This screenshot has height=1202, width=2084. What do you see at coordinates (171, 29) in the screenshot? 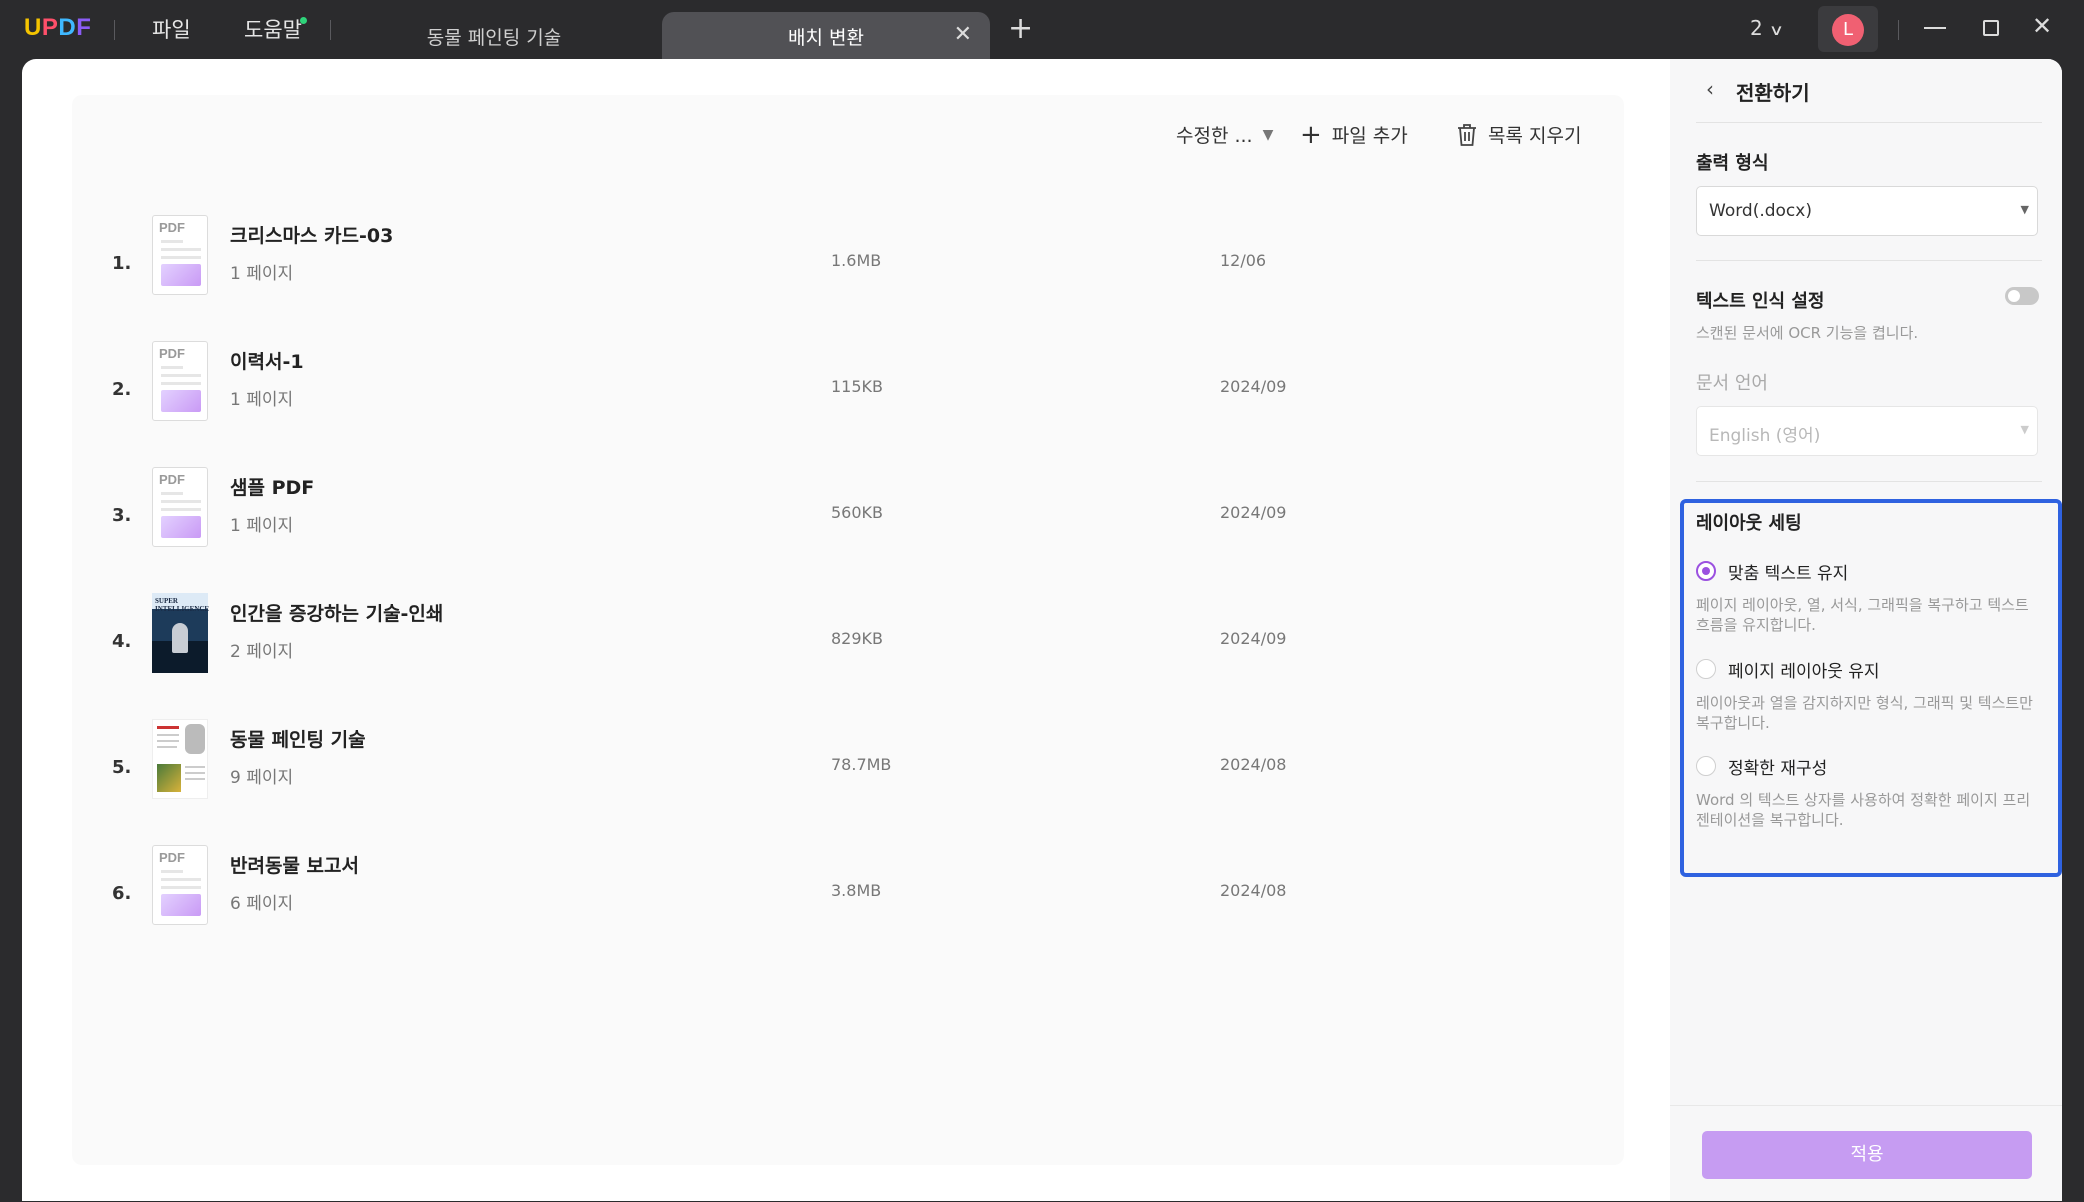
I see `menu-file: 파일` at bounding box center [171, 29].